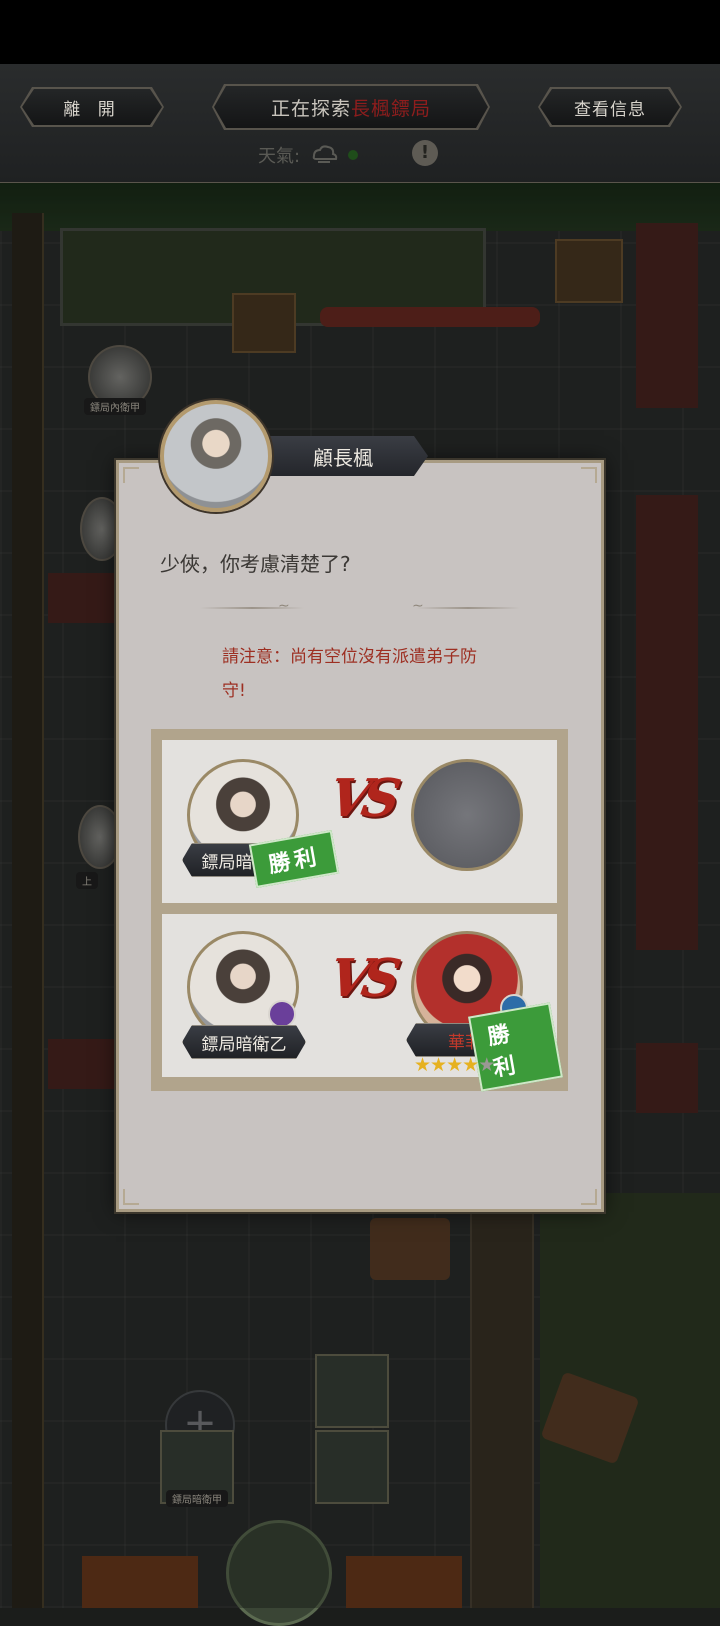 This screenshot has width=720, height=1626. What do you see at coordinates (308, 155) in the screenshot?
I see `weather-indicator: 天氣:` at bounding box center [308, 155].